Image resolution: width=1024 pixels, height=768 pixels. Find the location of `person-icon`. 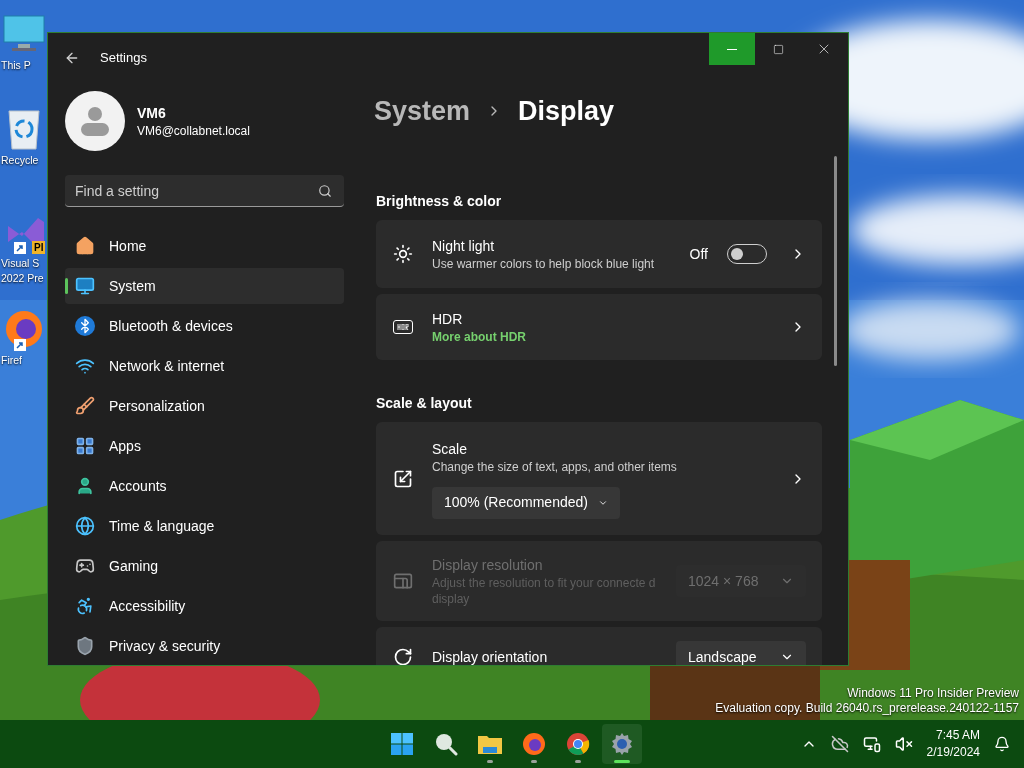

person-icon is located at coordinates (85, 486).